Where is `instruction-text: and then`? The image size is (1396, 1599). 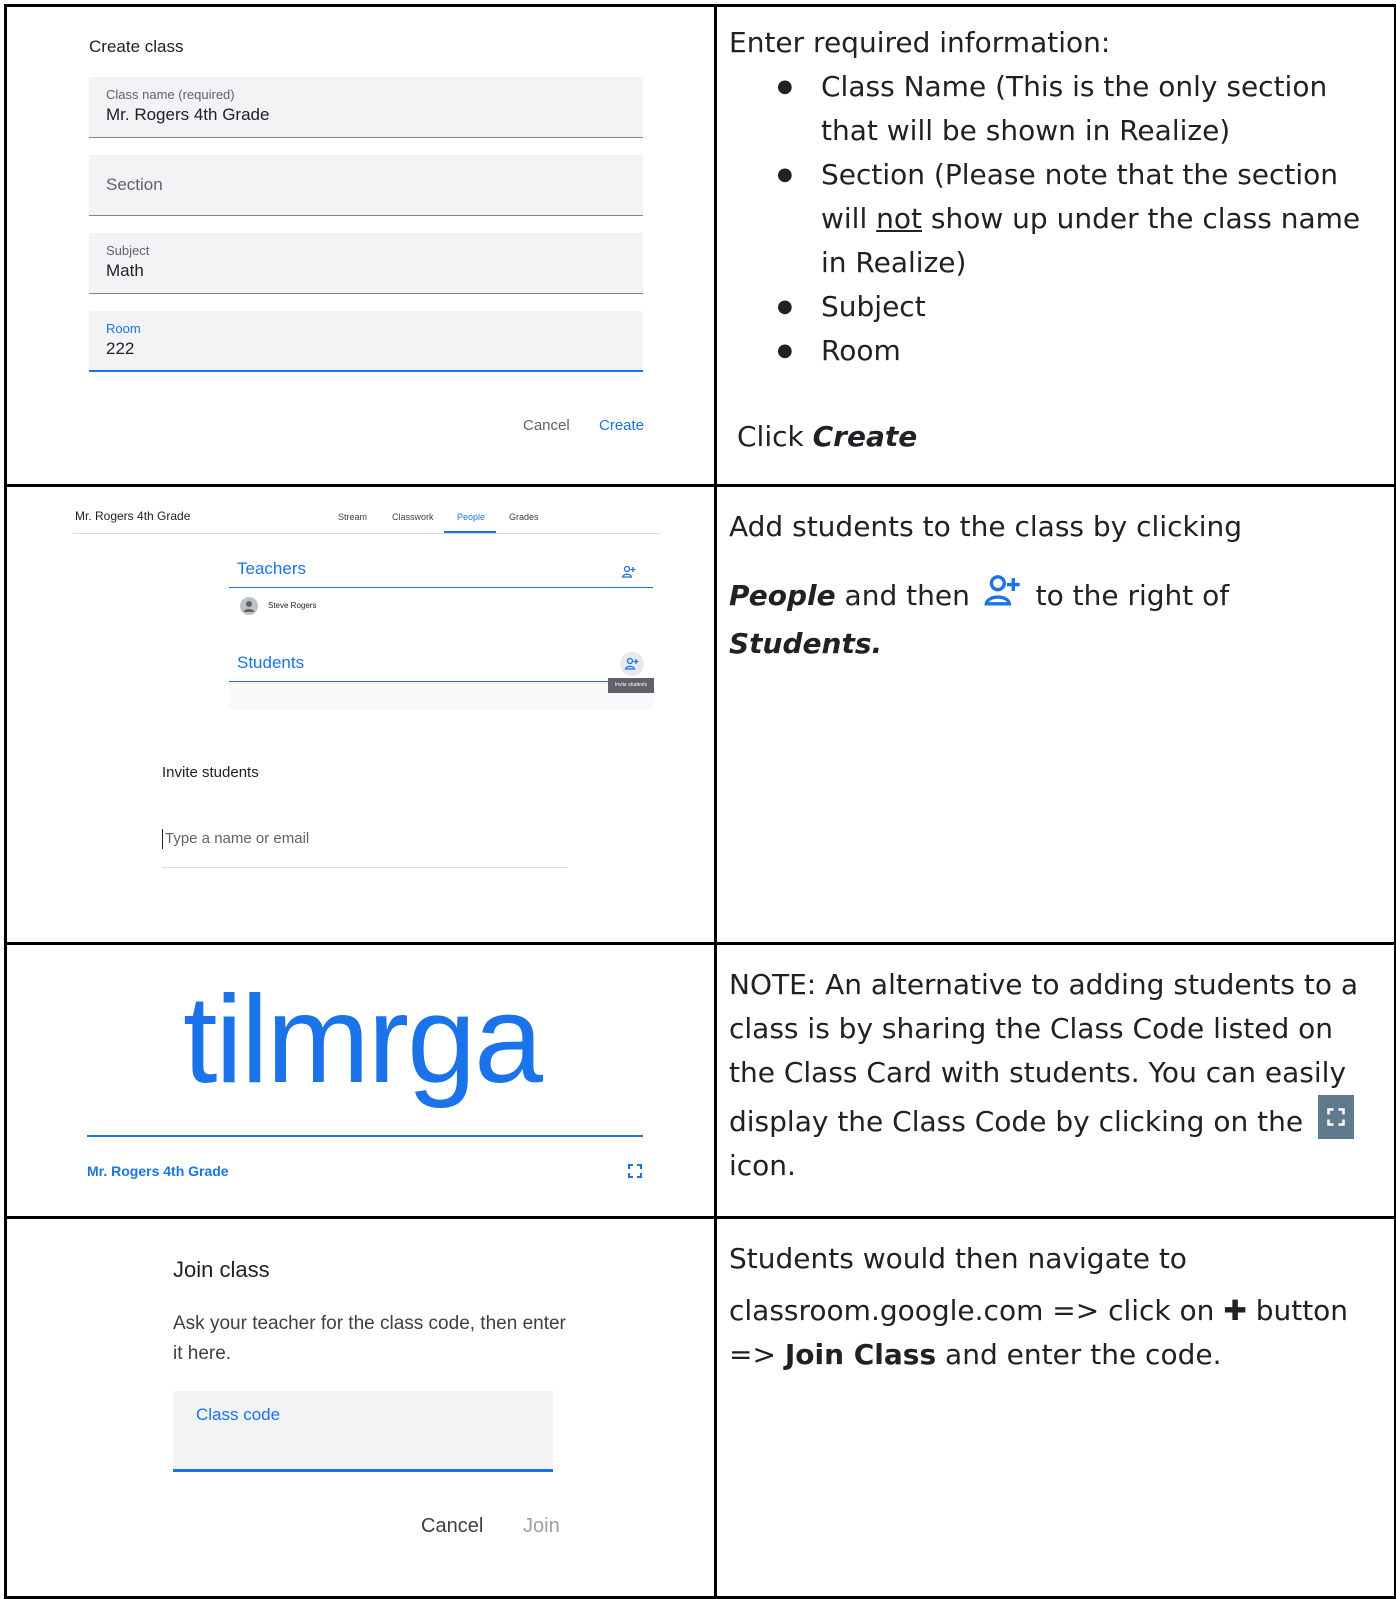 instruction-text: and then is located at coordinates (907, 595).